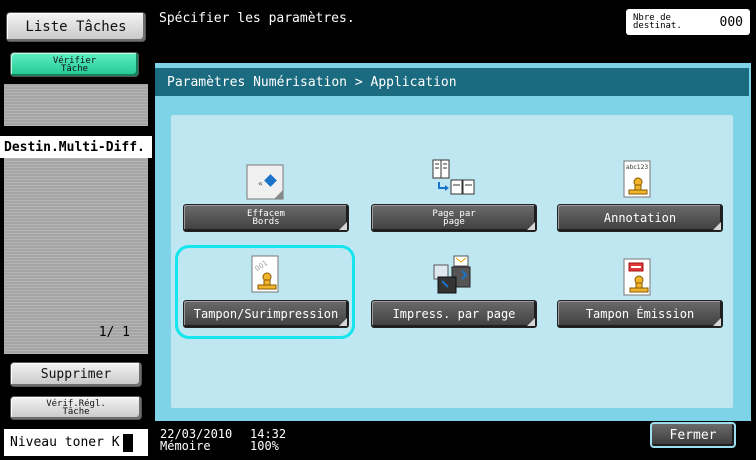 This screenshot has width=756, height=460. Describe the element at coordinates (640, 314) in the screenshot. I see `stamp-emission-button: Tampon Émission` at that location.